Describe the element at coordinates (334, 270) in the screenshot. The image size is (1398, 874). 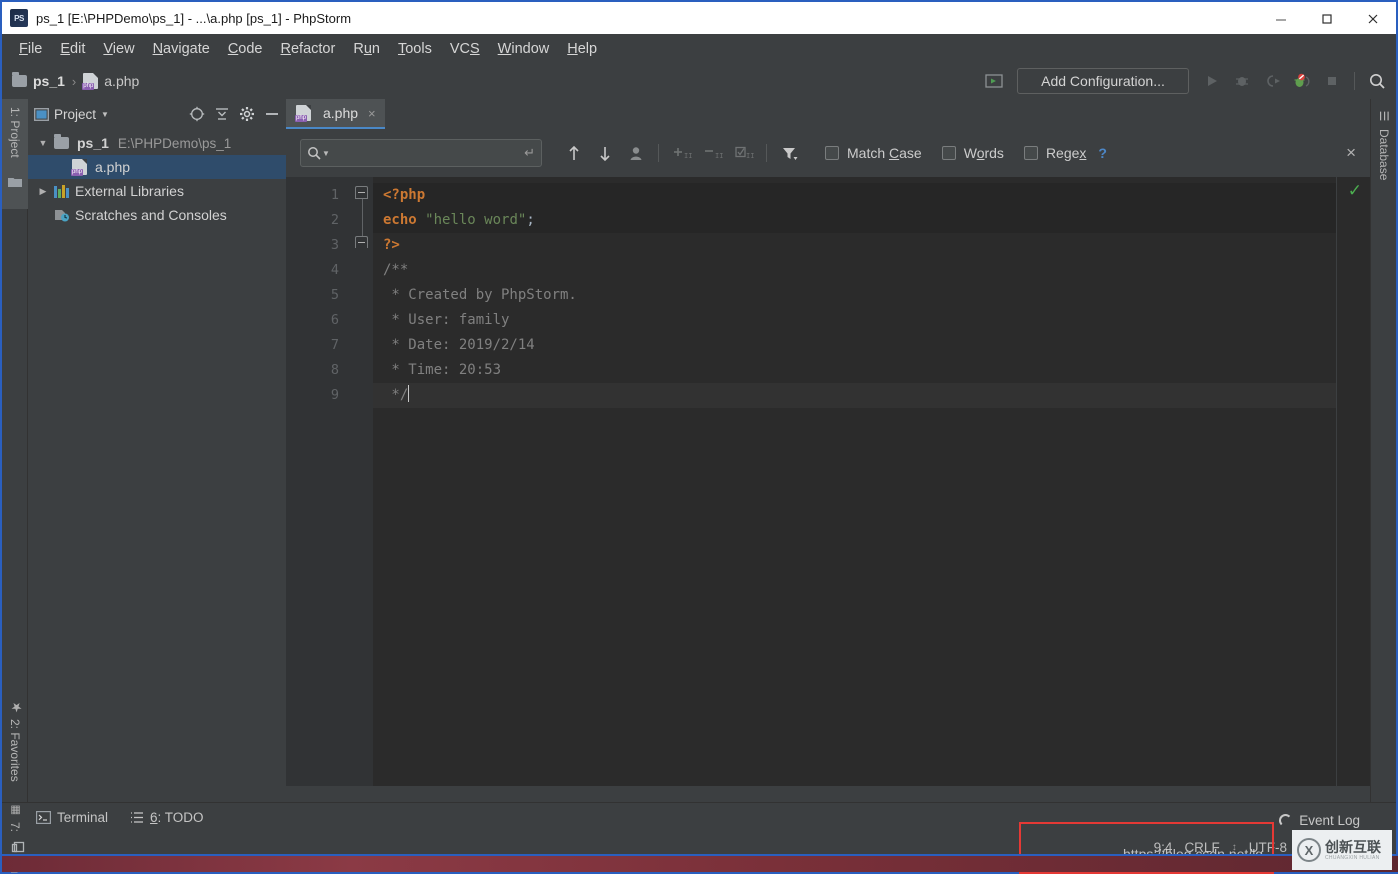
I see `line-number: 4` at that location.